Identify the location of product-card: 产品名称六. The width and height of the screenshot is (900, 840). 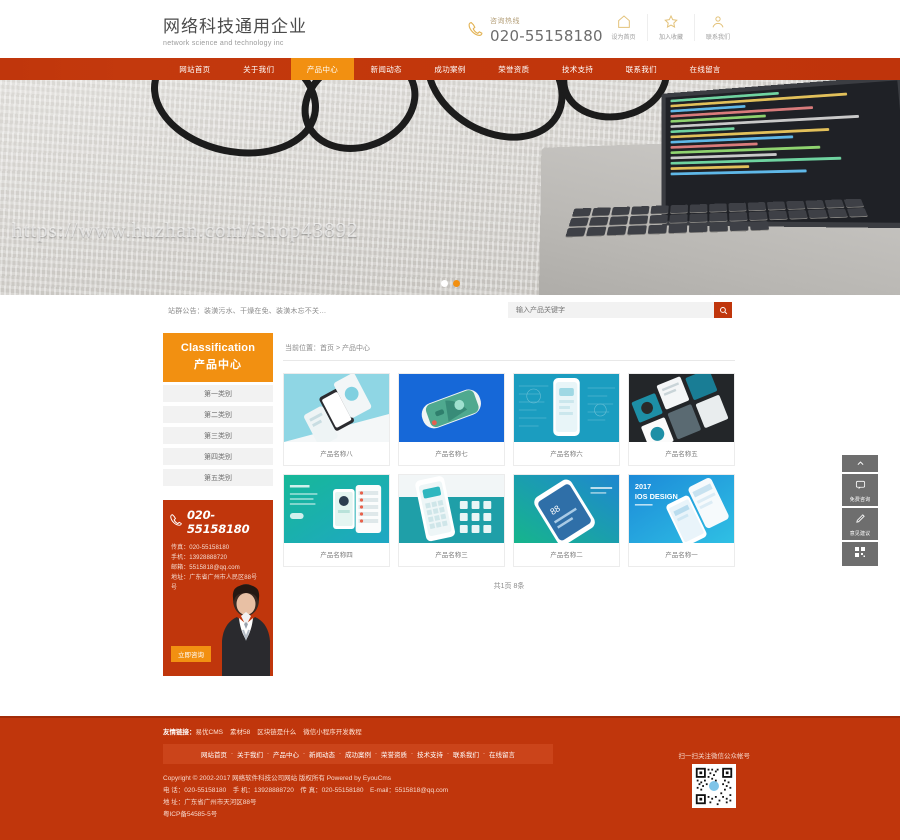
(566, 419).